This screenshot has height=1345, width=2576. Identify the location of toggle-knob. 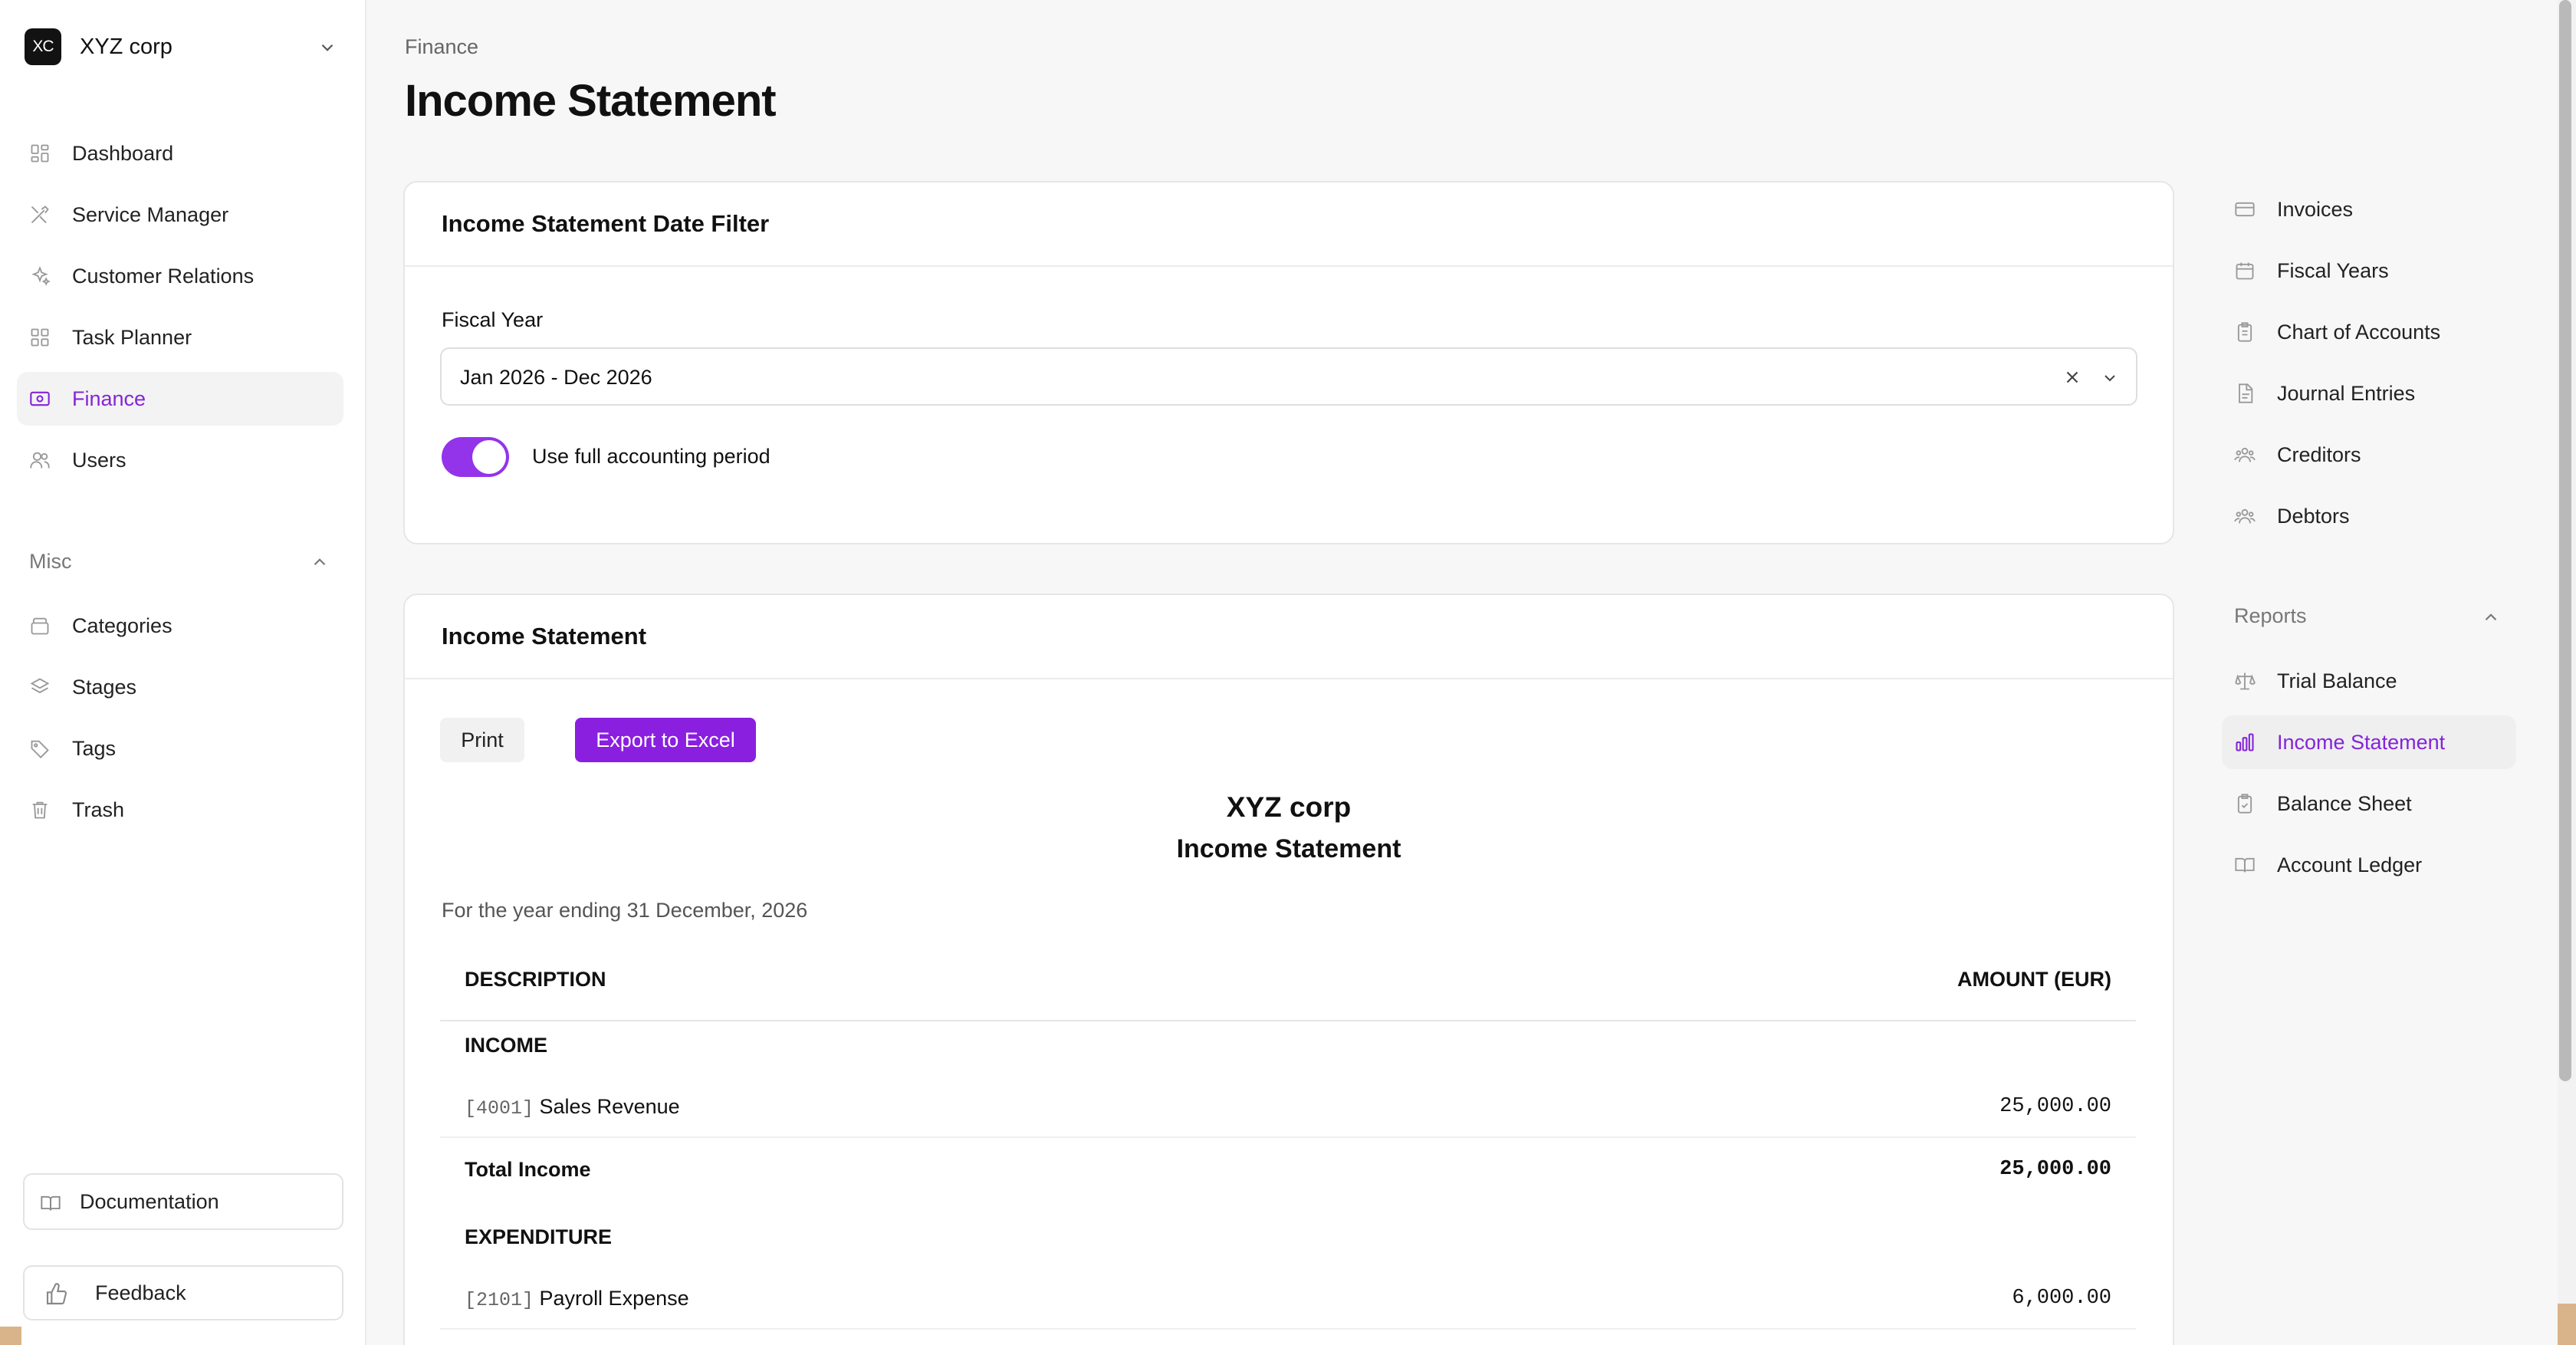
(489, 457).